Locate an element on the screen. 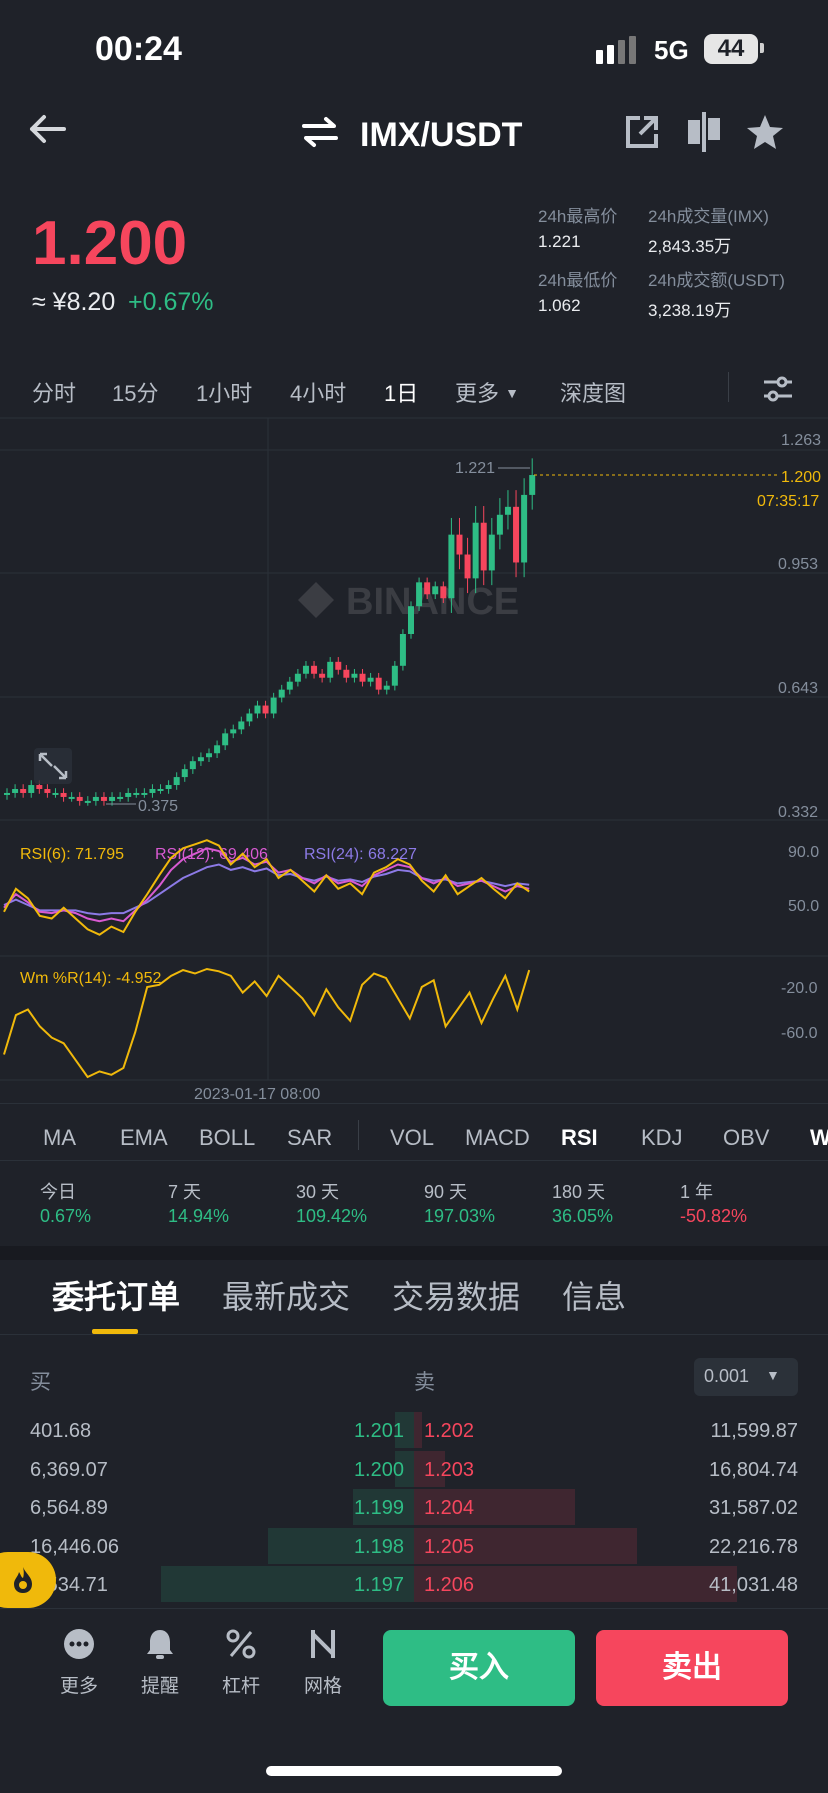 This screenshot has height=1793, width=828. tab-time-share: 分时 is located at coordinates (54, 392).